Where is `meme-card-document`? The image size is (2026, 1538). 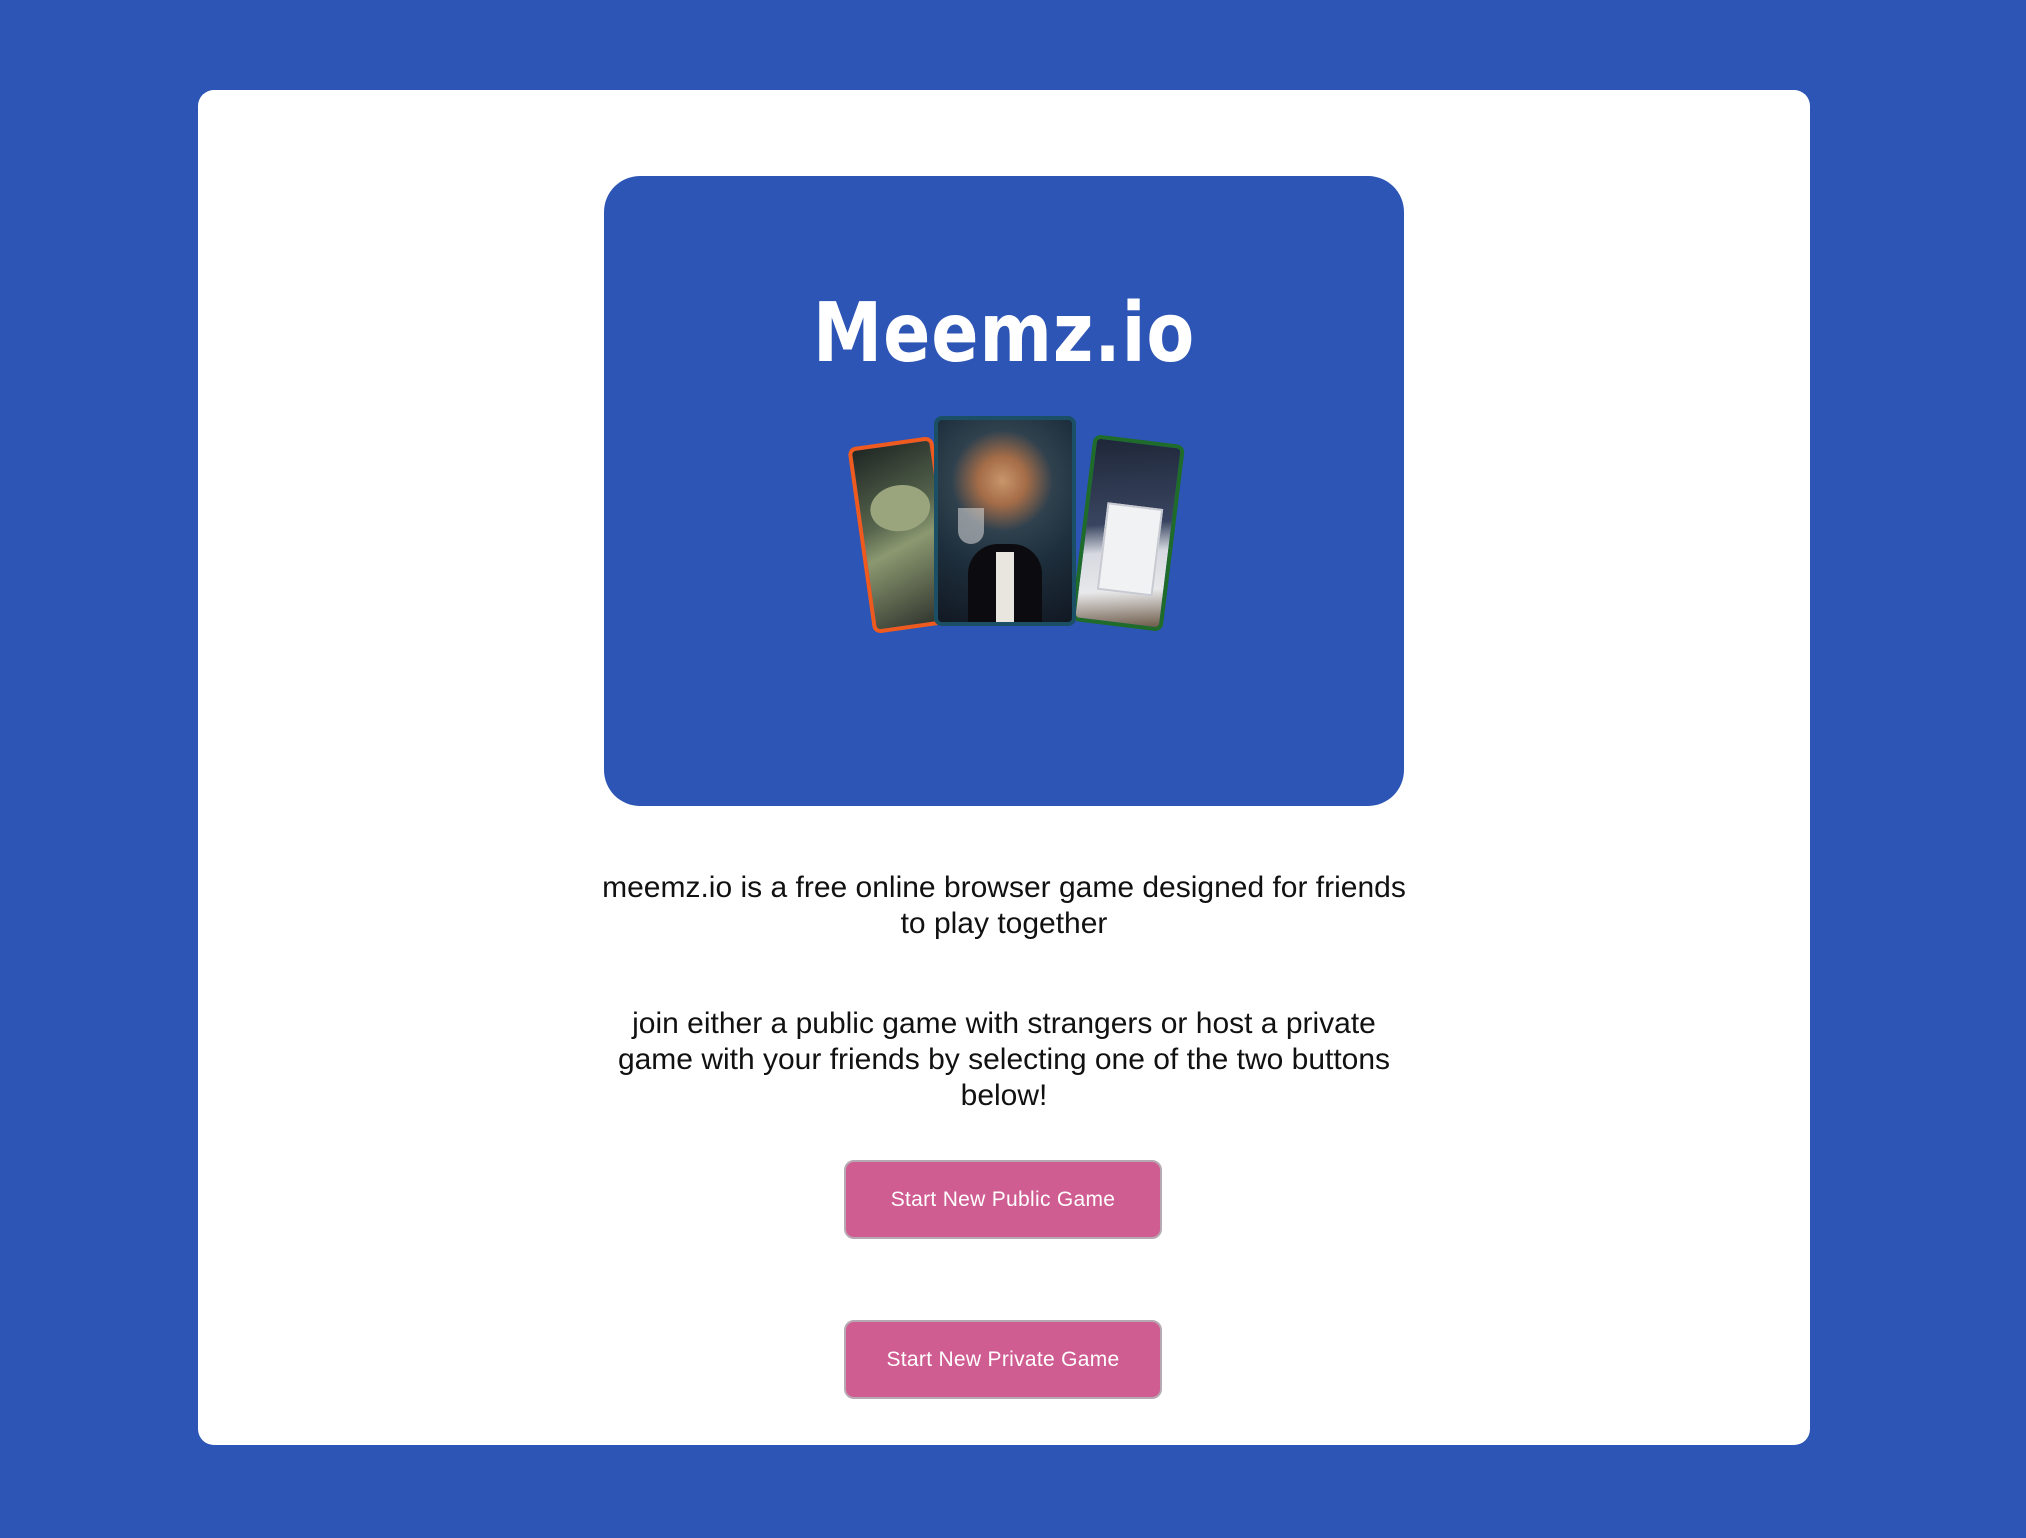 meme-card-document is located at coordinates (1128, 533).